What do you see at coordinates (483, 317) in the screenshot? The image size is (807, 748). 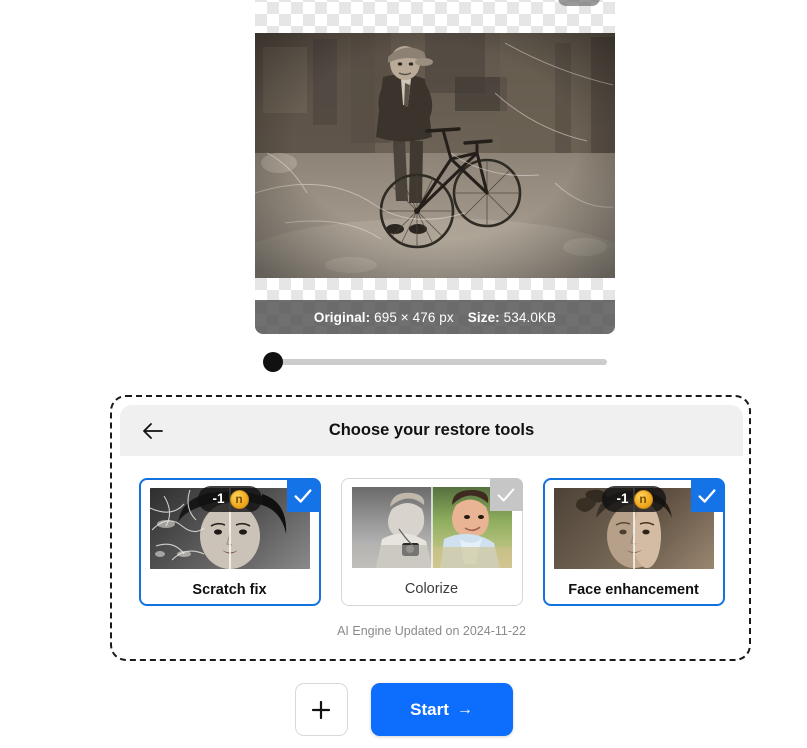 I see `size-label: Size:` at bounding box center [483, 317].